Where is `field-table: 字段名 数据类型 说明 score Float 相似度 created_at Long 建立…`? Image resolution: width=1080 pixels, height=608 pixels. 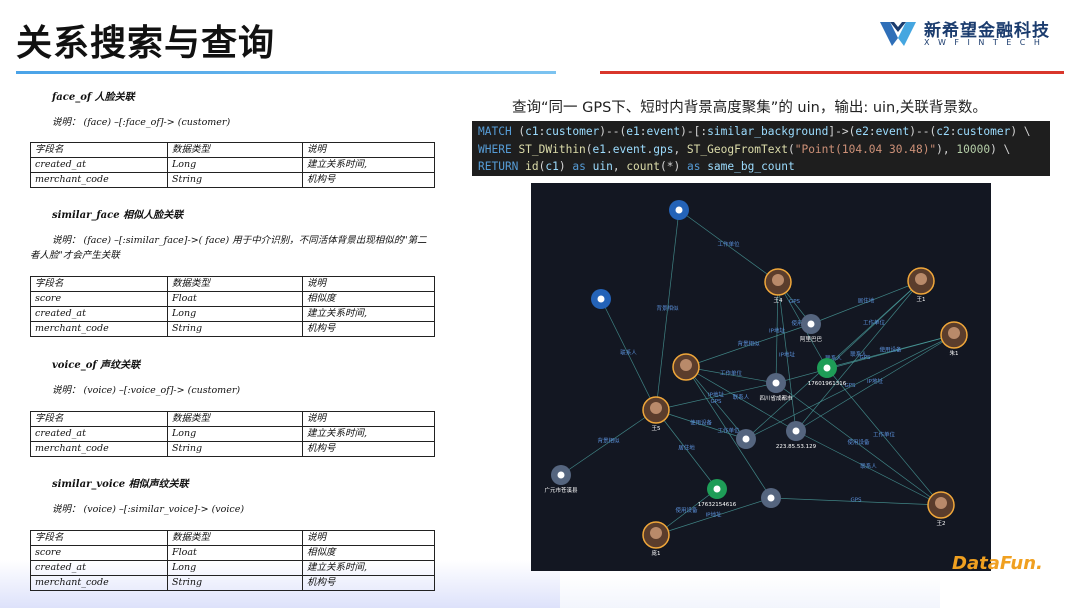 field-table: 字段名 数据类型 说明 score Float 相似度 created_at Long 建立… is located at coordinates (232, 306).